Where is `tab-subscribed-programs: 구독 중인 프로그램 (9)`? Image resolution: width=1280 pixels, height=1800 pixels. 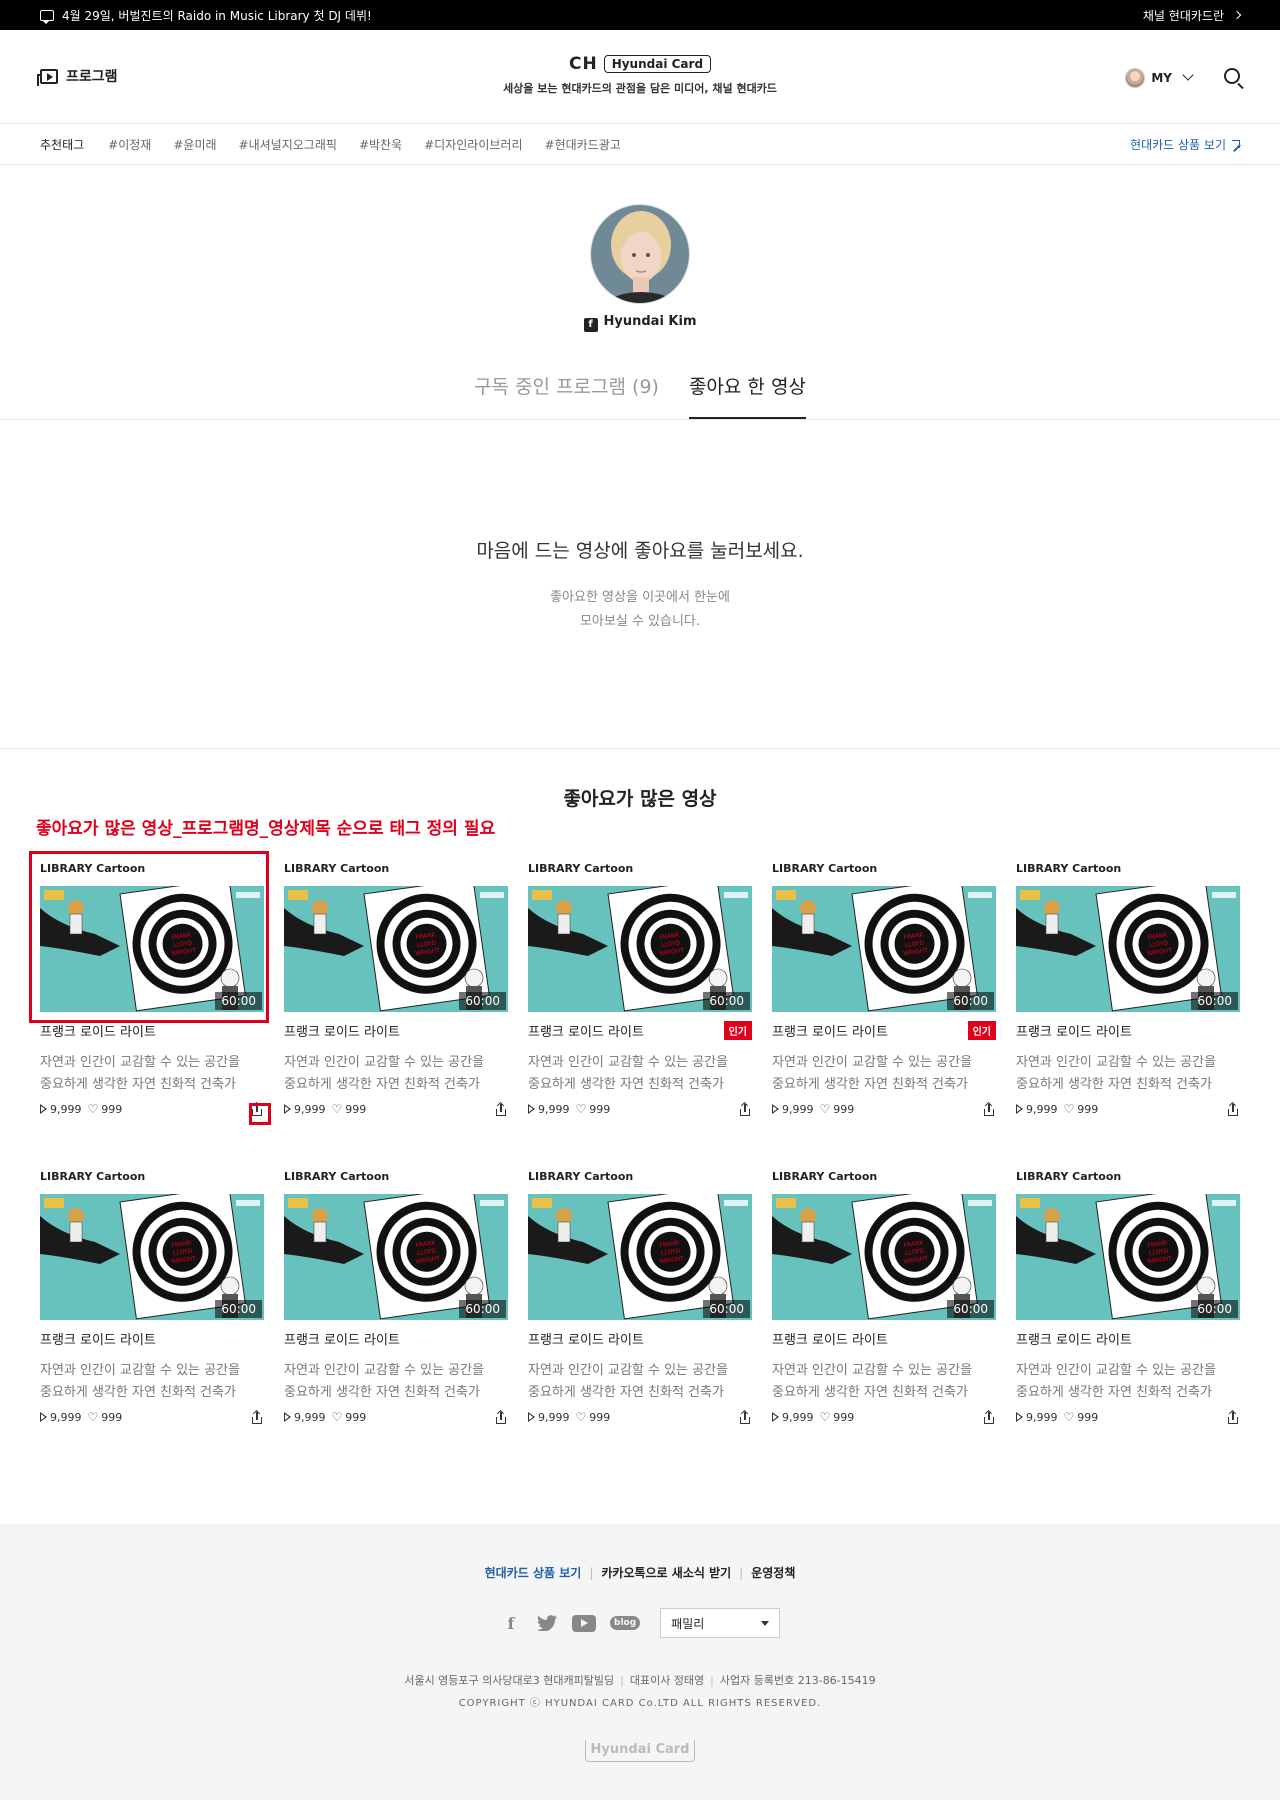
tab-subscribed-programs: 구독 중인 프로그램 (9) is located at coordinates (566, 390).